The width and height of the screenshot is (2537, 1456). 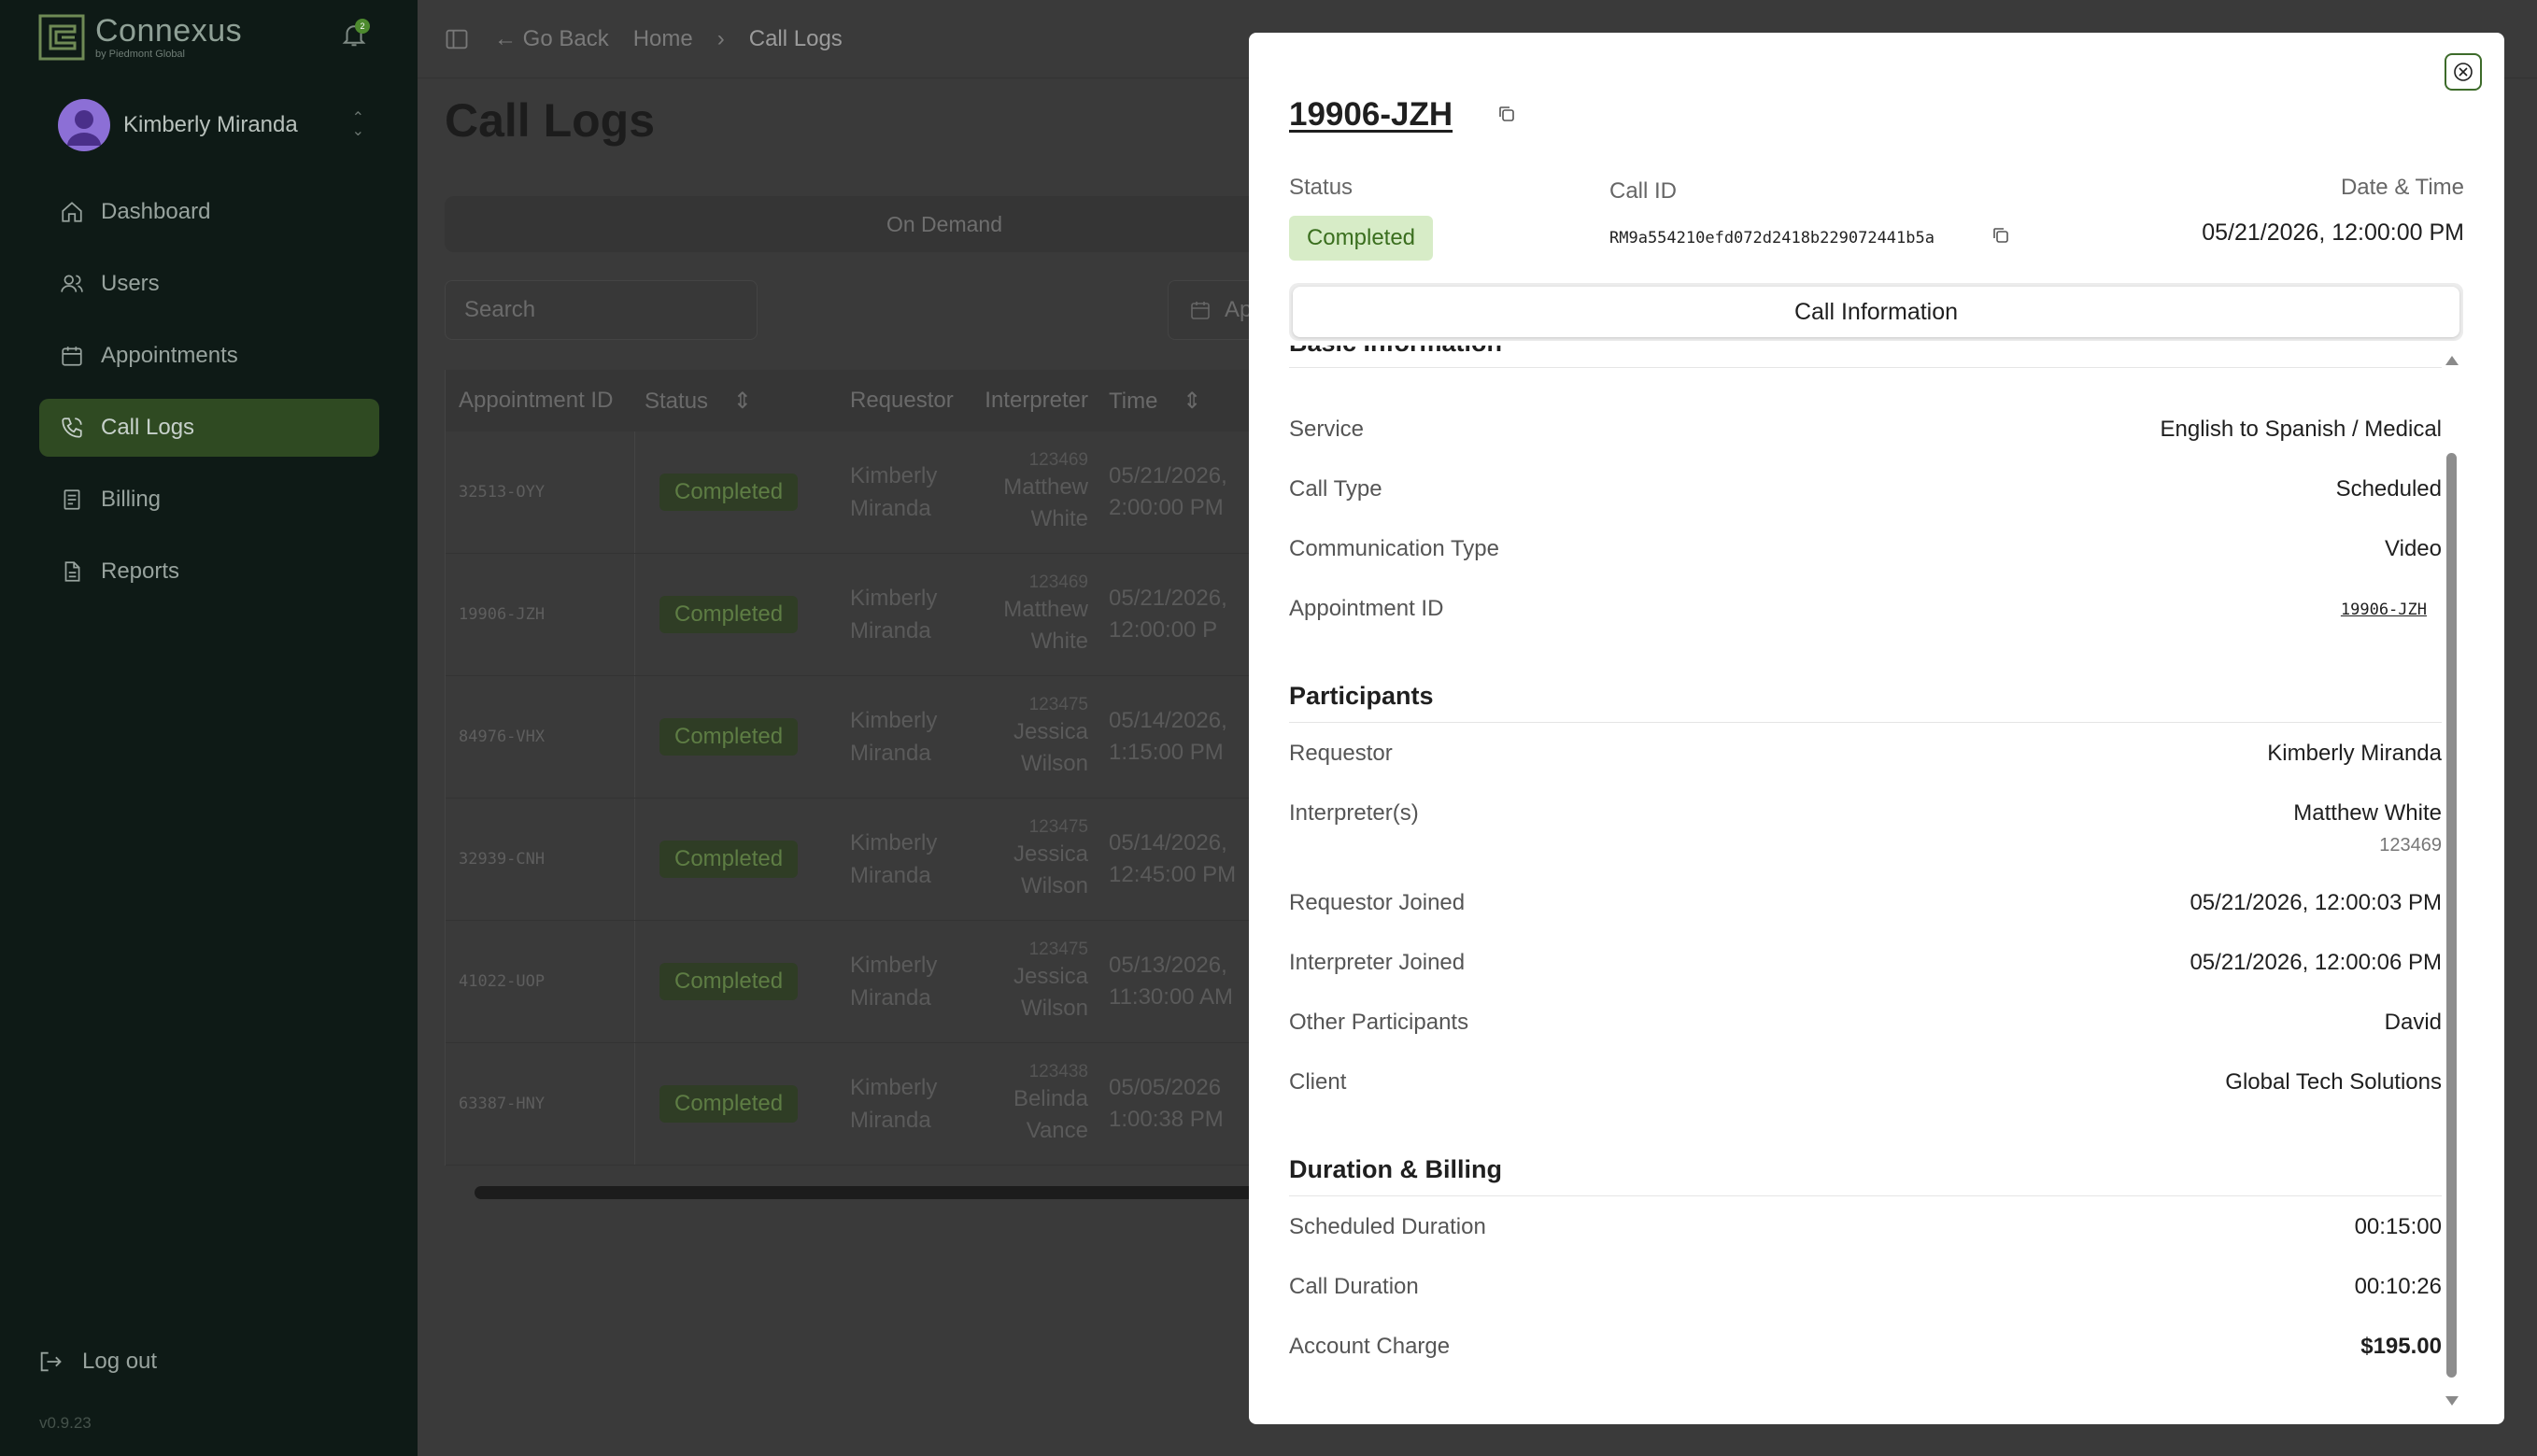 What do you see at coordinates (677, 401) in the screenshot?
I see `column-header-label: Status` at bounding box center [677, 401].